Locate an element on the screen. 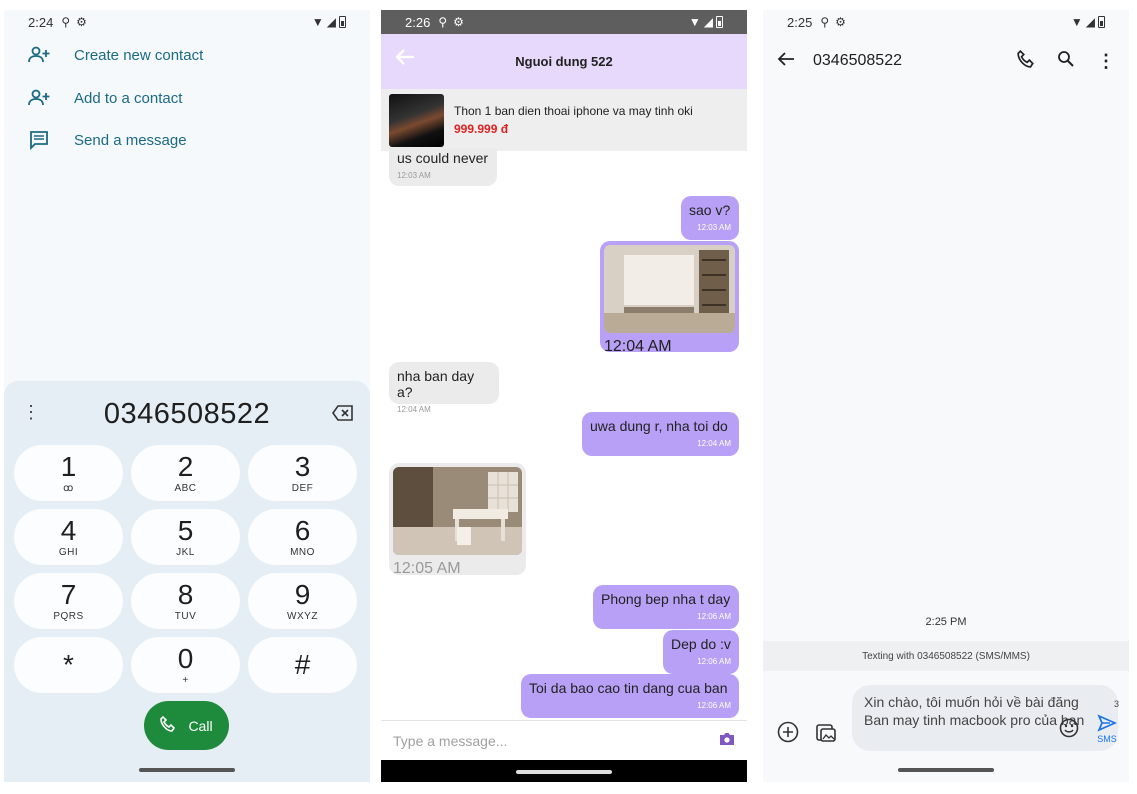 This screenshot has width=1137, height=794. key-9: 9 WXYZ is located at coordinates (302, 601).